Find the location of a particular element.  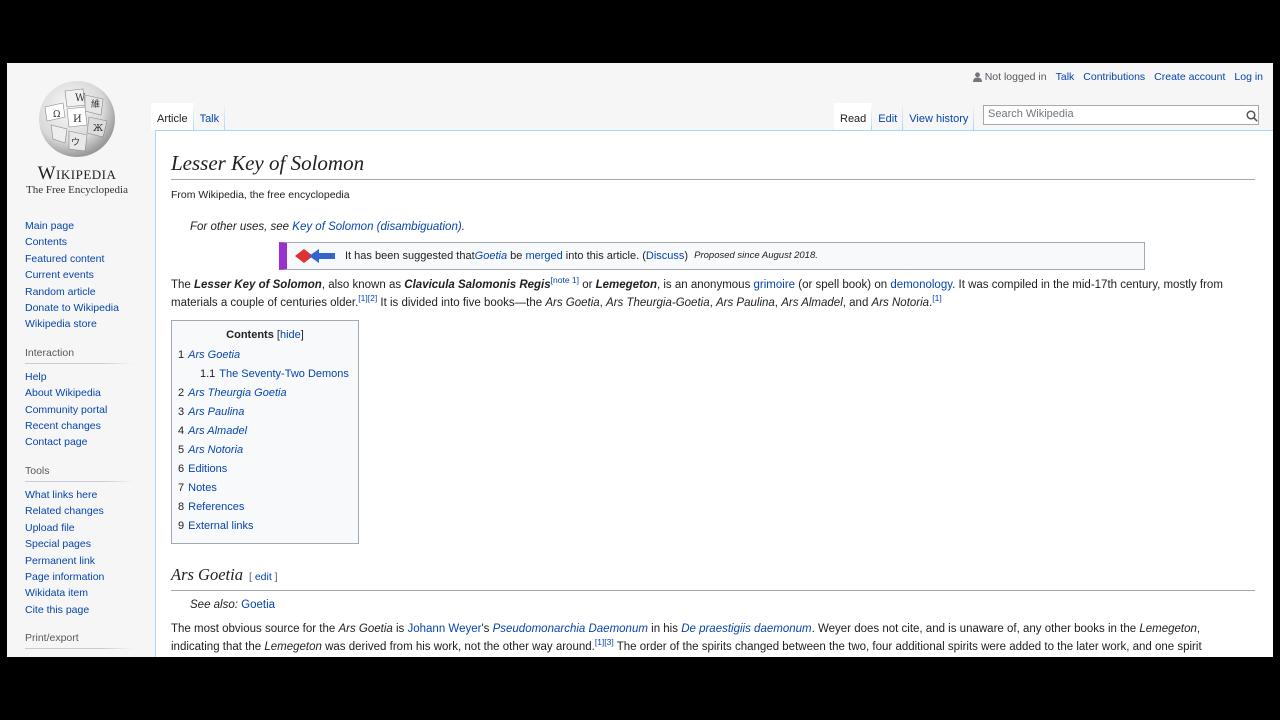

pseudomonarchia-link: Pseudomonarchia Daemonum is located at coordinates (570, 629).